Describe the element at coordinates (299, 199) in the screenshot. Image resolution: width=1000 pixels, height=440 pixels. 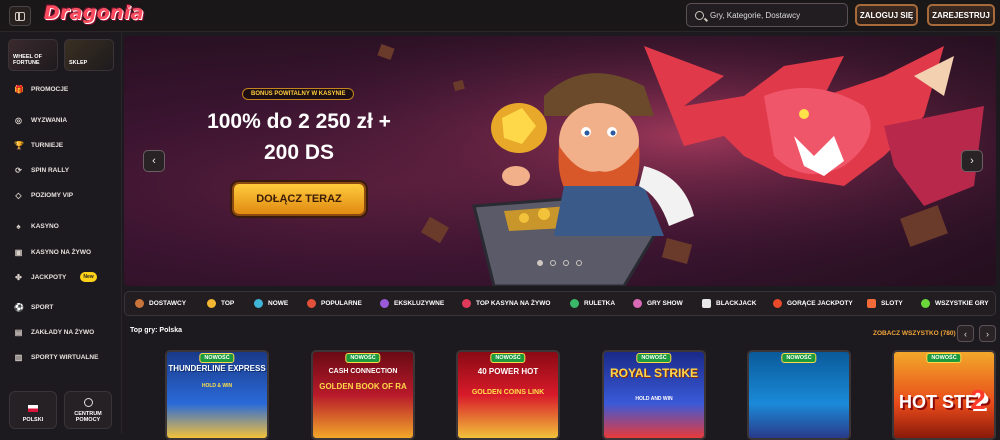
I see `join-now-button: DOŁĄCZ TERAZ` at that location.